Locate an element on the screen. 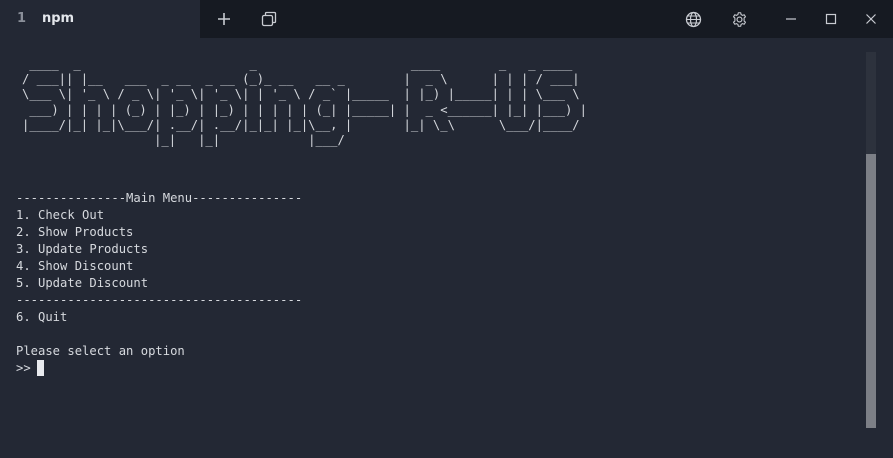  close-button is located at coordinates (871, 19).